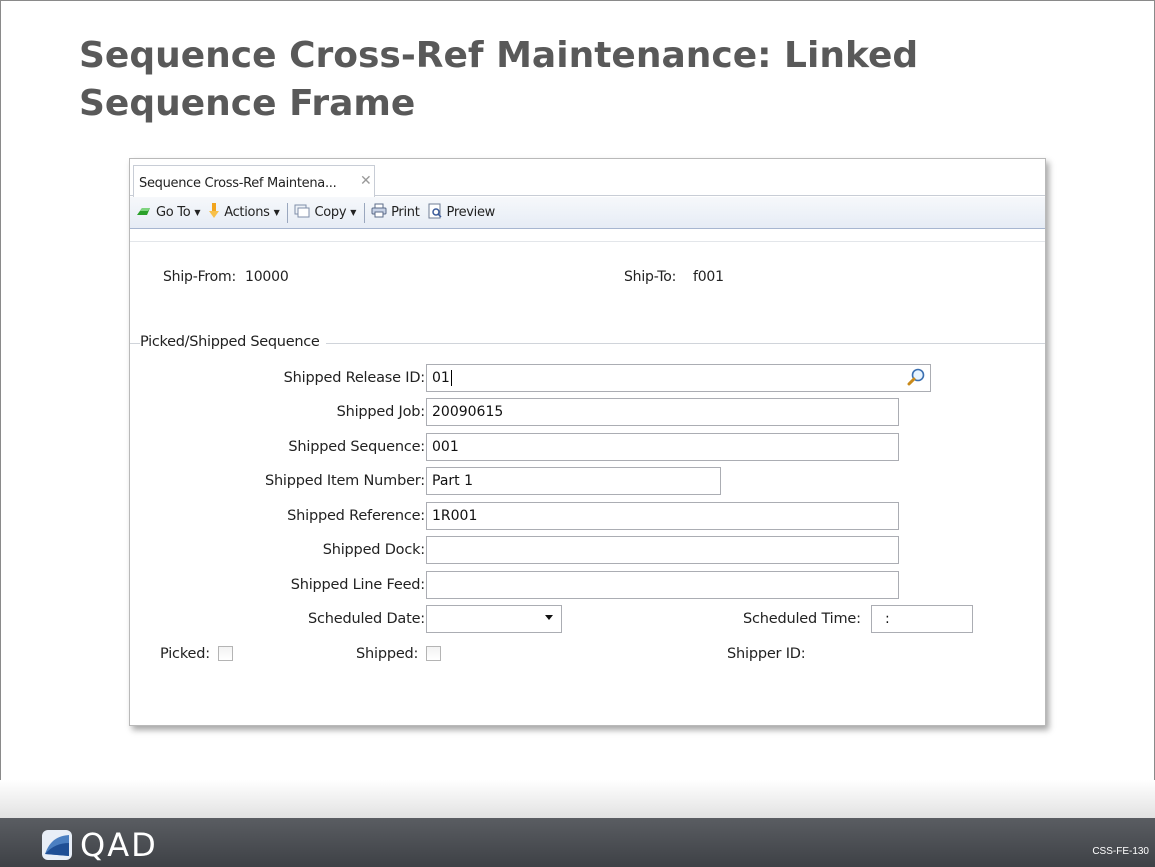 This screenshot has height=867, width=1155. What do you see at coordinates (344, 481) in the screenshot?
I see `item-number-label: Shipped Item Number:` at bounding box center [344, 481].